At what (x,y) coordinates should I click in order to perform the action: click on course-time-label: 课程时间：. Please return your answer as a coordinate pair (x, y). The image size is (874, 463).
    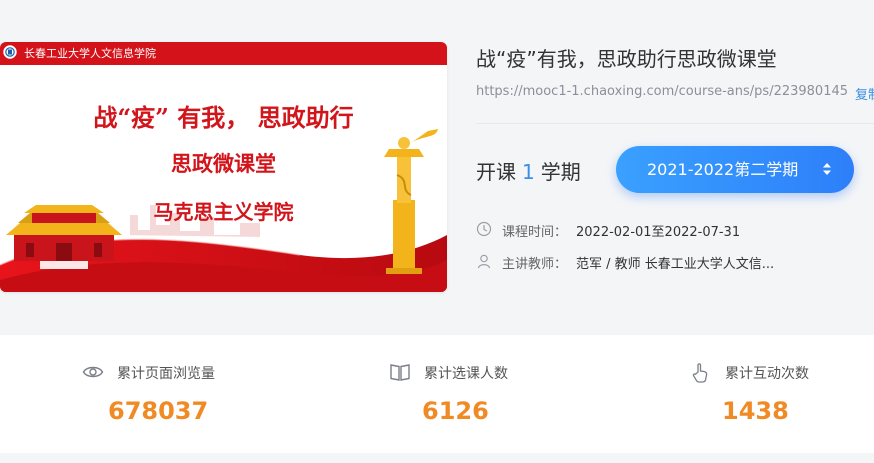
    Looking at the image, I should click on (535, 232).